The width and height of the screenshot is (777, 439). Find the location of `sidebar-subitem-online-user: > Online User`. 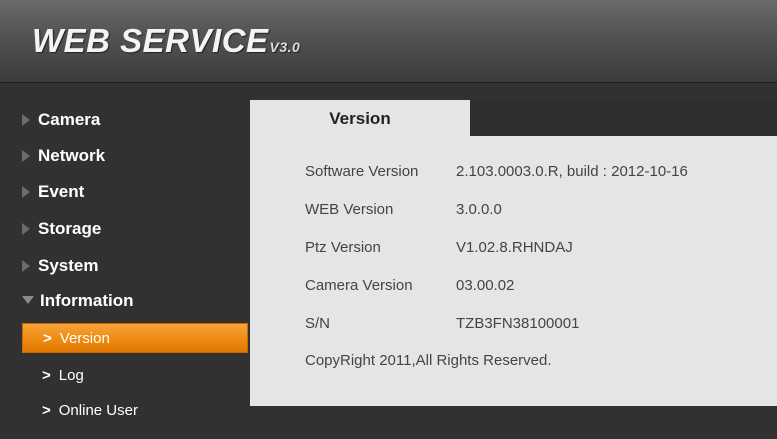

sidebar-subitem-online-user: > Online User is located at coordinates (135, 411).